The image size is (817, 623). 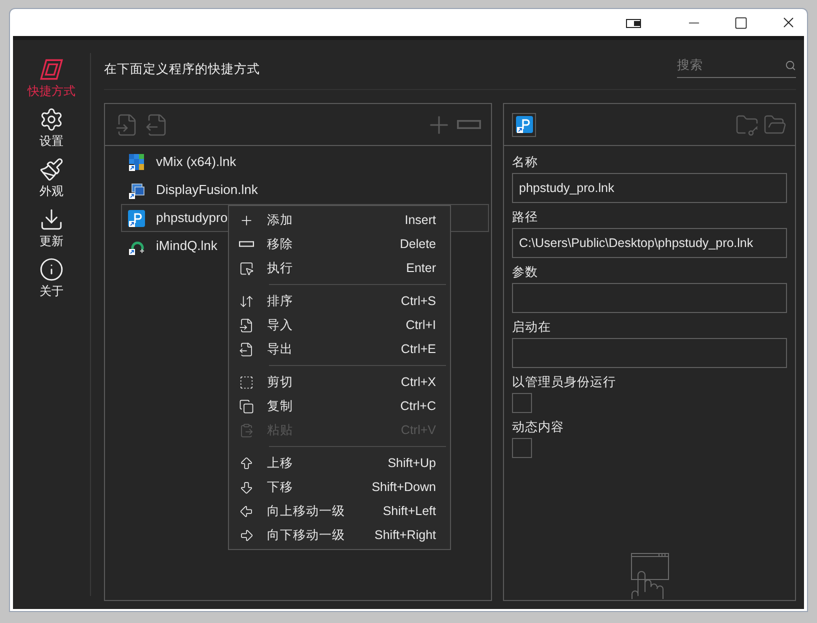 What do you see at coordinates (532, 327) in the screenshot?
I see `field-label: 启动在` at bounding box center [532, 327].